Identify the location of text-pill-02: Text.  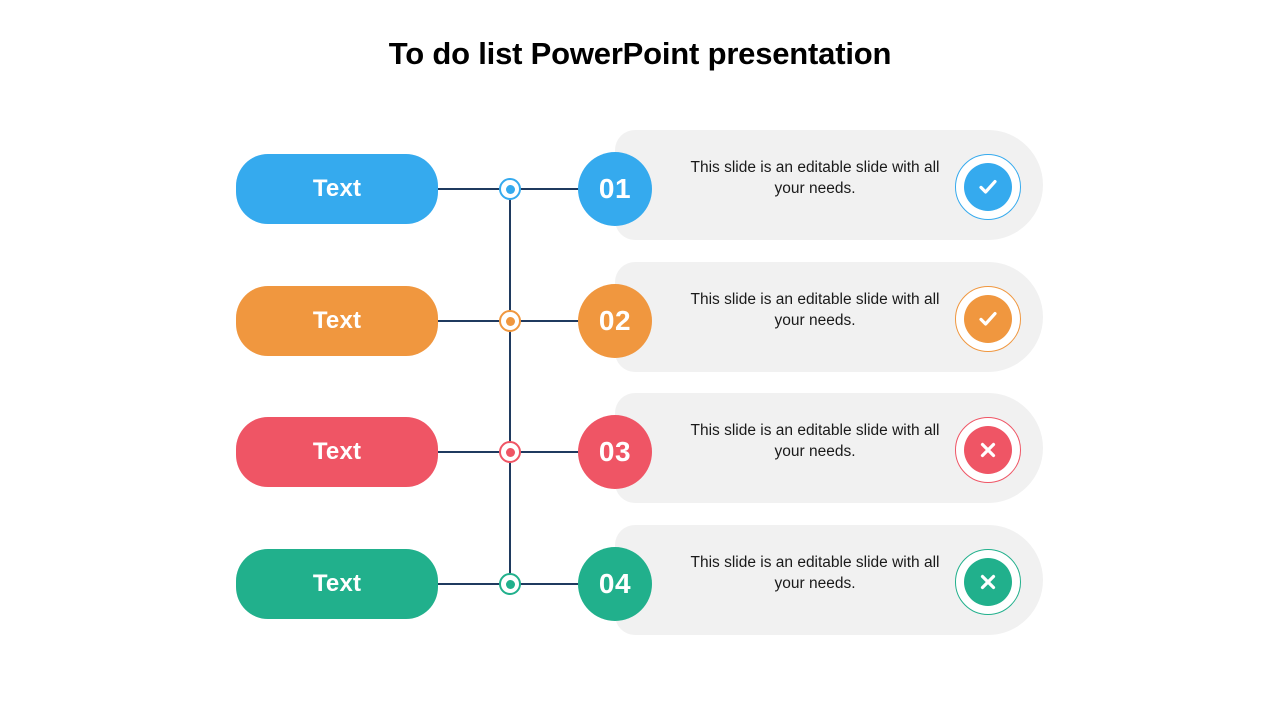
(337, 321).